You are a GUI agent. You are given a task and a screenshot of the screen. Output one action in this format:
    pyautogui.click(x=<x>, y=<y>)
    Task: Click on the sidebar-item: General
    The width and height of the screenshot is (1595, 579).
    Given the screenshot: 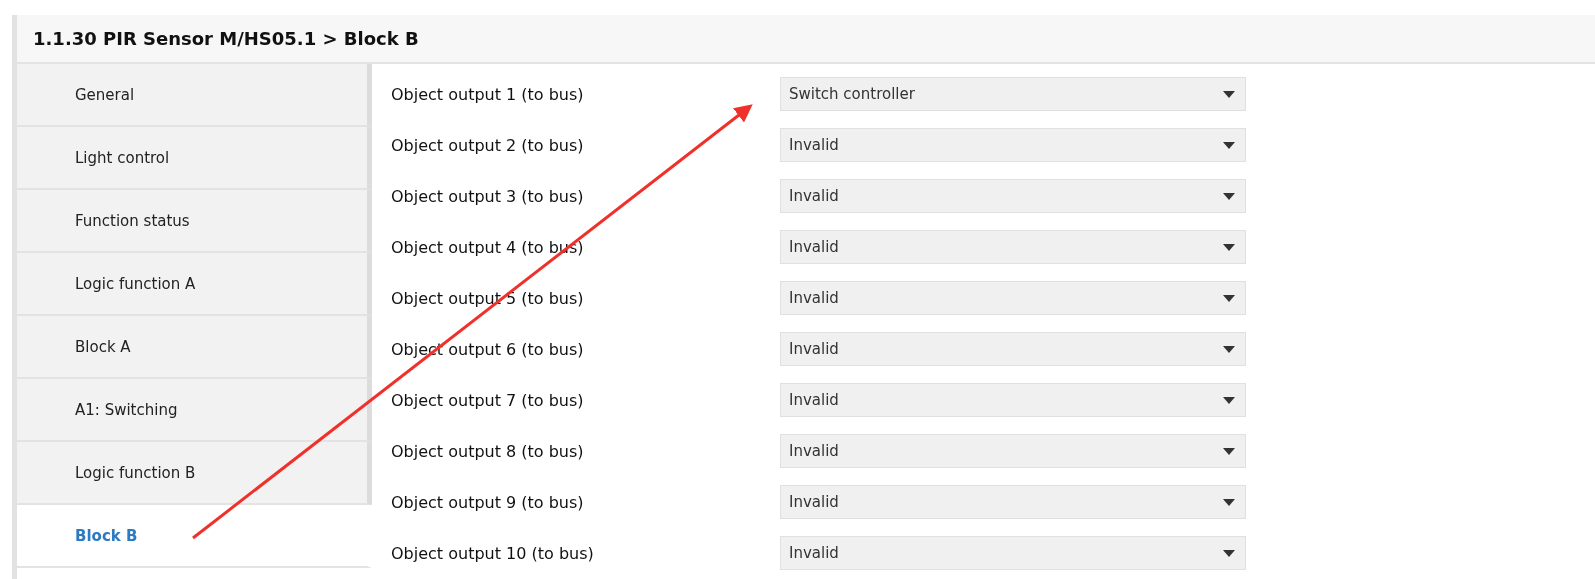 What is the action you would take?
    pyautogui.click(x=194, y=95)
    